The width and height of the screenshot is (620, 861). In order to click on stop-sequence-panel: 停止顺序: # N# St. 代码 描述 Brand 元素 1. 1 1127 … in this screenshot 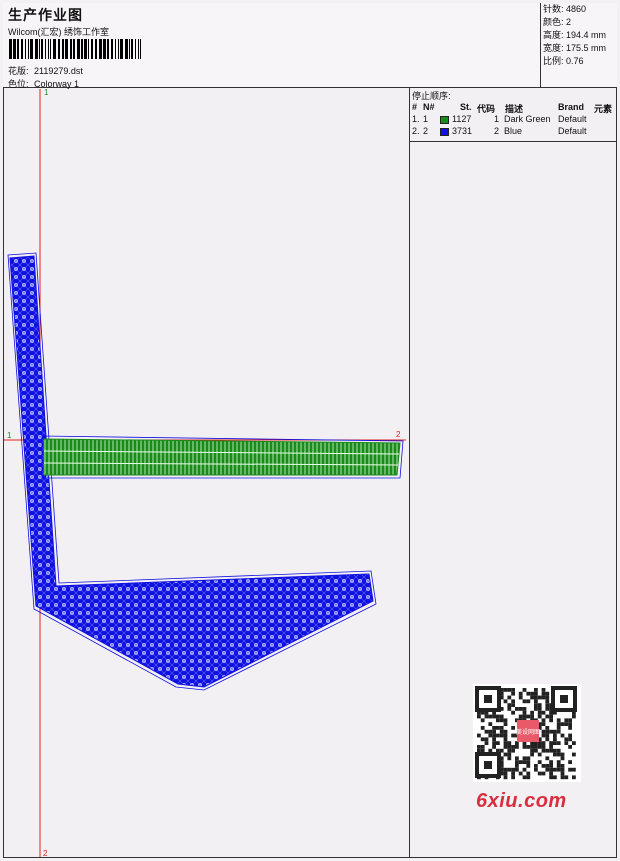, I will do `click(513, 115)`.